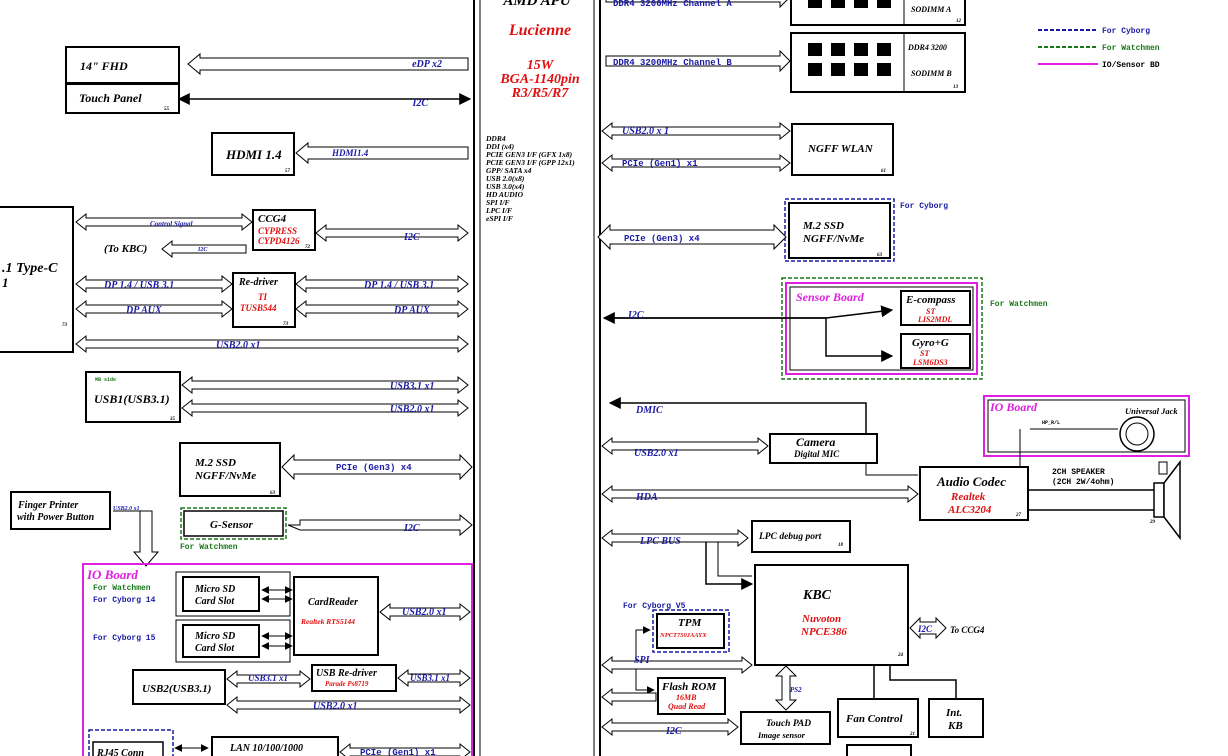 The image size is (1228, 756). Describe the element at coordinates (412, 409) in the screenshot. I see `usb1-bus2: USB2.0 x1` at that location.